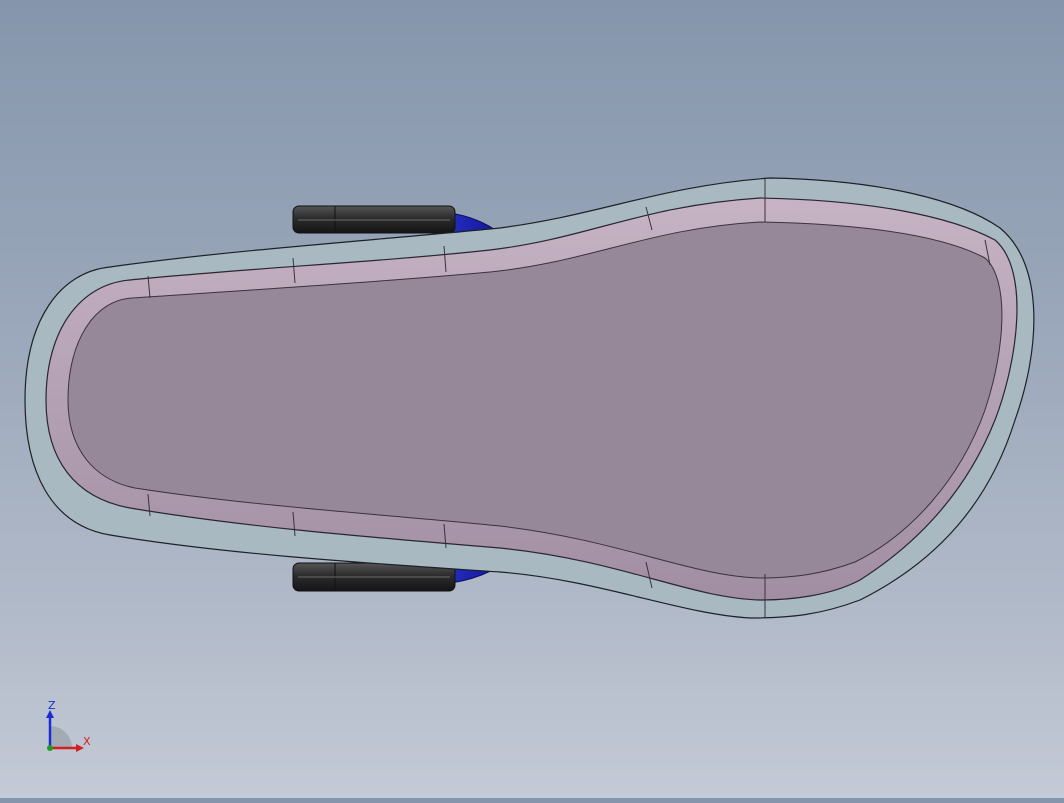 This screenshot has width=1064, height=803. Describe the element at coordinates (87, 741) in the screenshot. I see `x-axis-label: X` at that location.